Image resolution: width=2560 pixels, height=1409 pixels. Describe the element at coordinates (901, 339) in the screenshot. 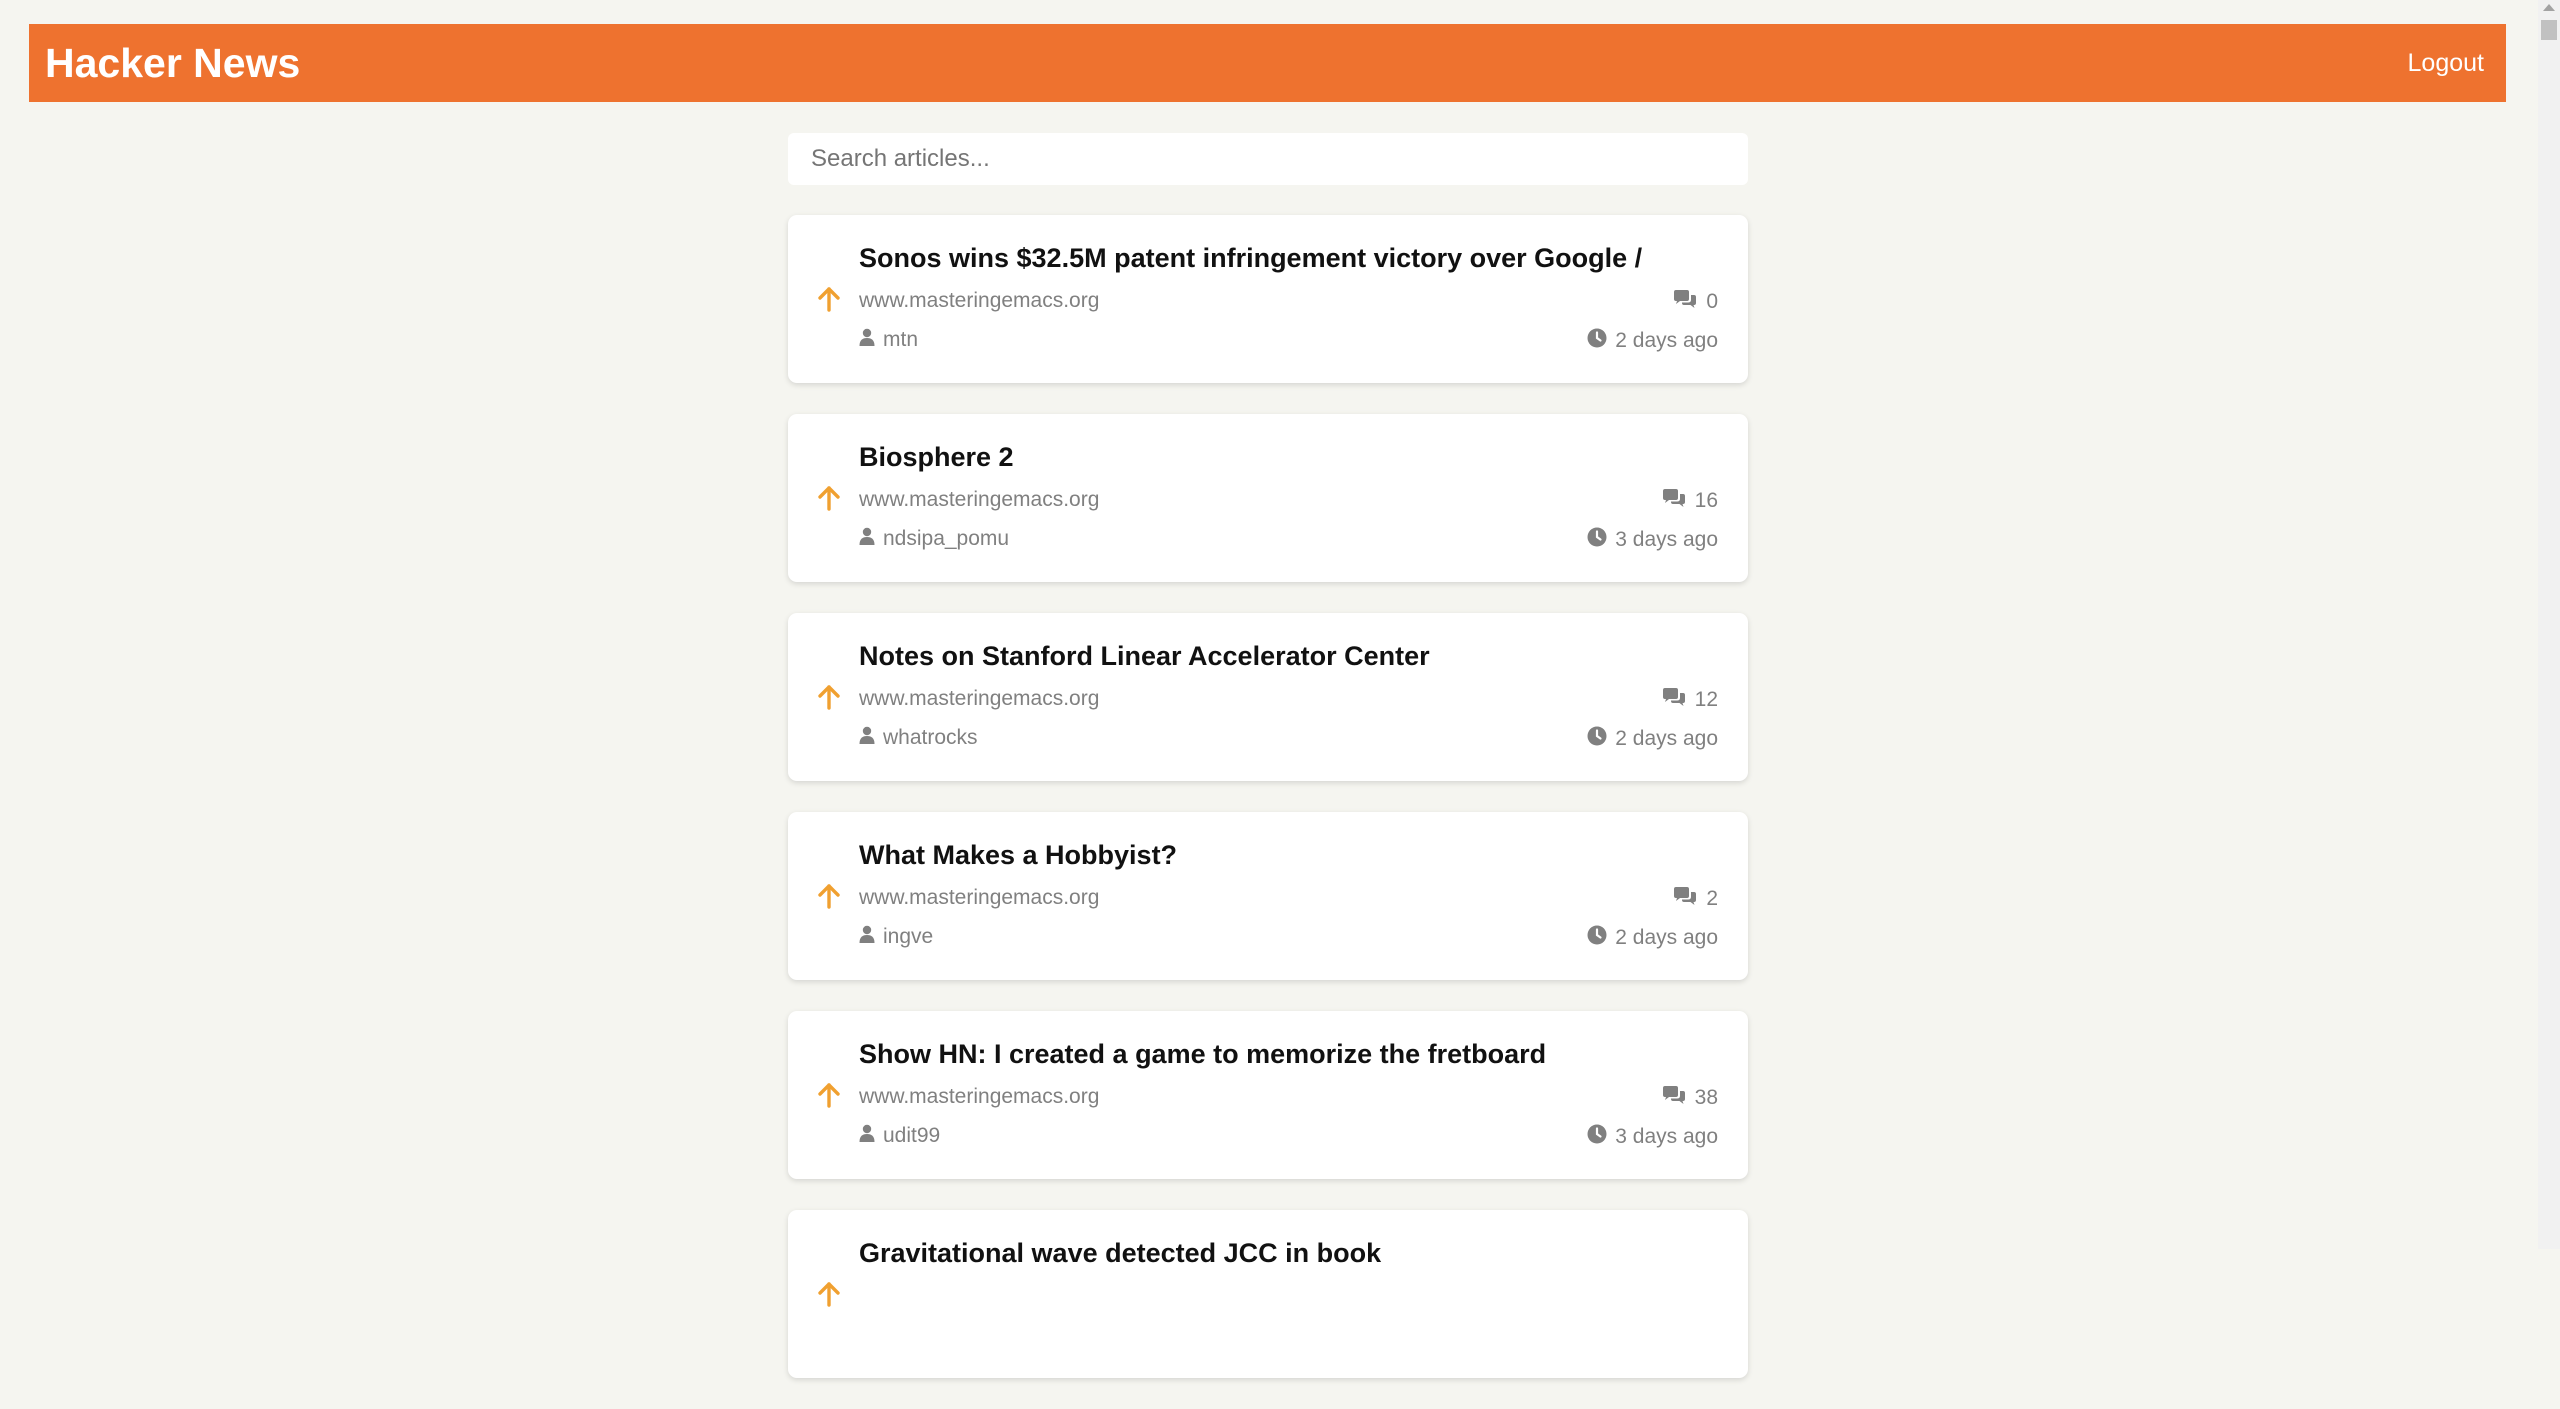

I see `author-name: mtn` at that location.